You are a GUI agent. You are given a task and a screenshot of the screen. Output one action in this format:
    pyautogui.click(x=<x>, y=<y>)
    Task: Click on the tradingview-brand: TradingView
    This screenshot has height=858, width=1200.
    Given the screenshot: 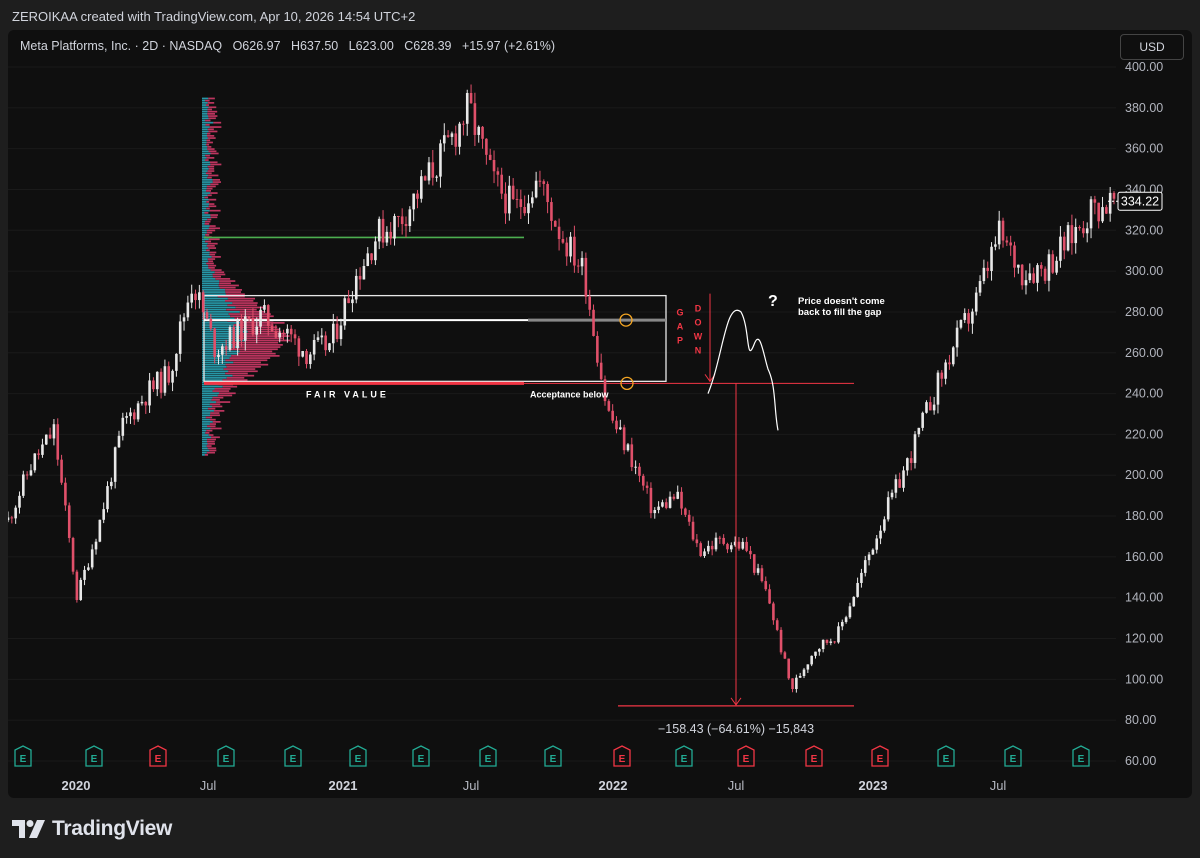 What is the action you would take?
    pyautogui.click(x=92, y=828)
    